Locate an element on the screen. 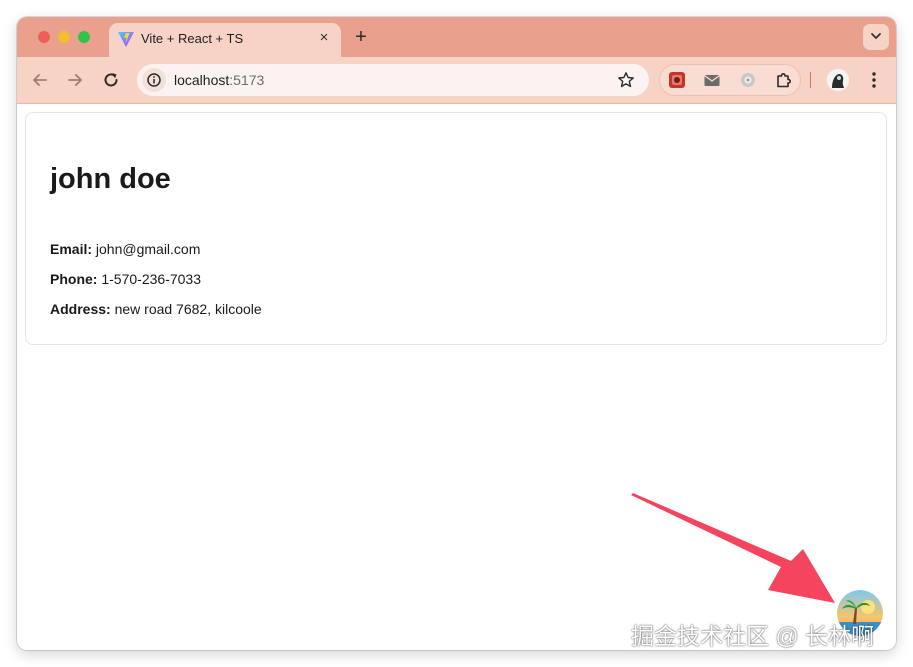 The image size is (913, 667). watermark-text: 掘金技术社区 @ 长林啊 is located at coordinates (753, 636).